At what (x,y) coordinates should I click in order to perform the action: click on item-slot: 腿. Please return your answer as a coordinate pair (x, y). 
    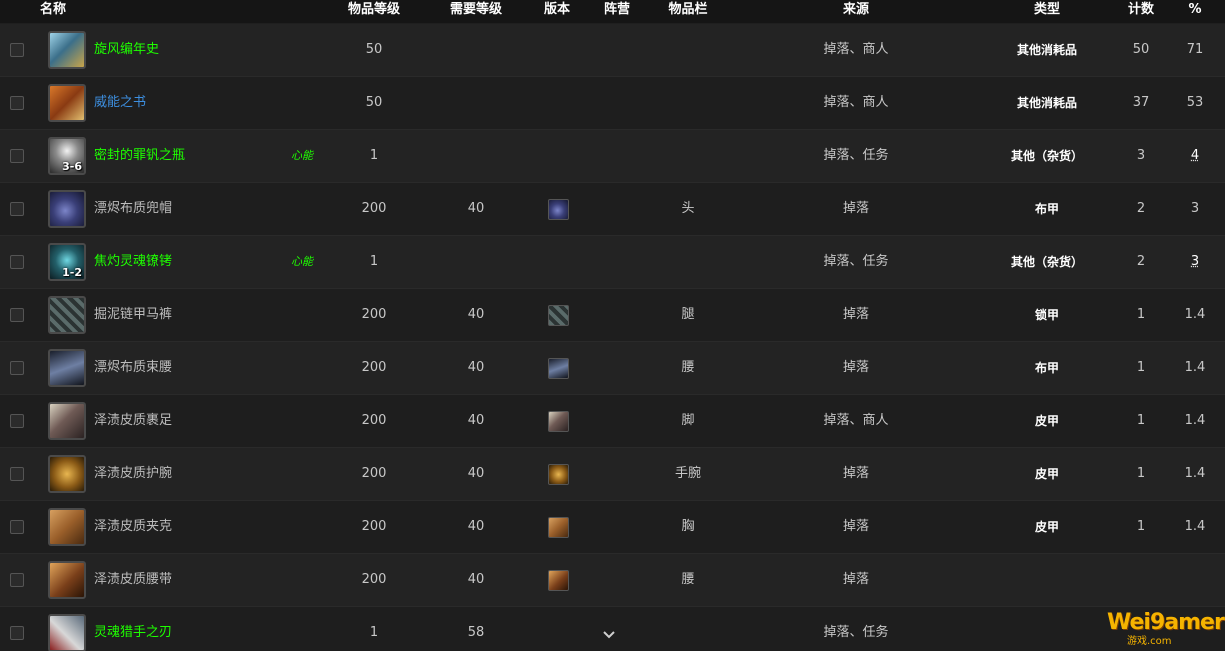
    Looking at the image, I should click on (688, 314).